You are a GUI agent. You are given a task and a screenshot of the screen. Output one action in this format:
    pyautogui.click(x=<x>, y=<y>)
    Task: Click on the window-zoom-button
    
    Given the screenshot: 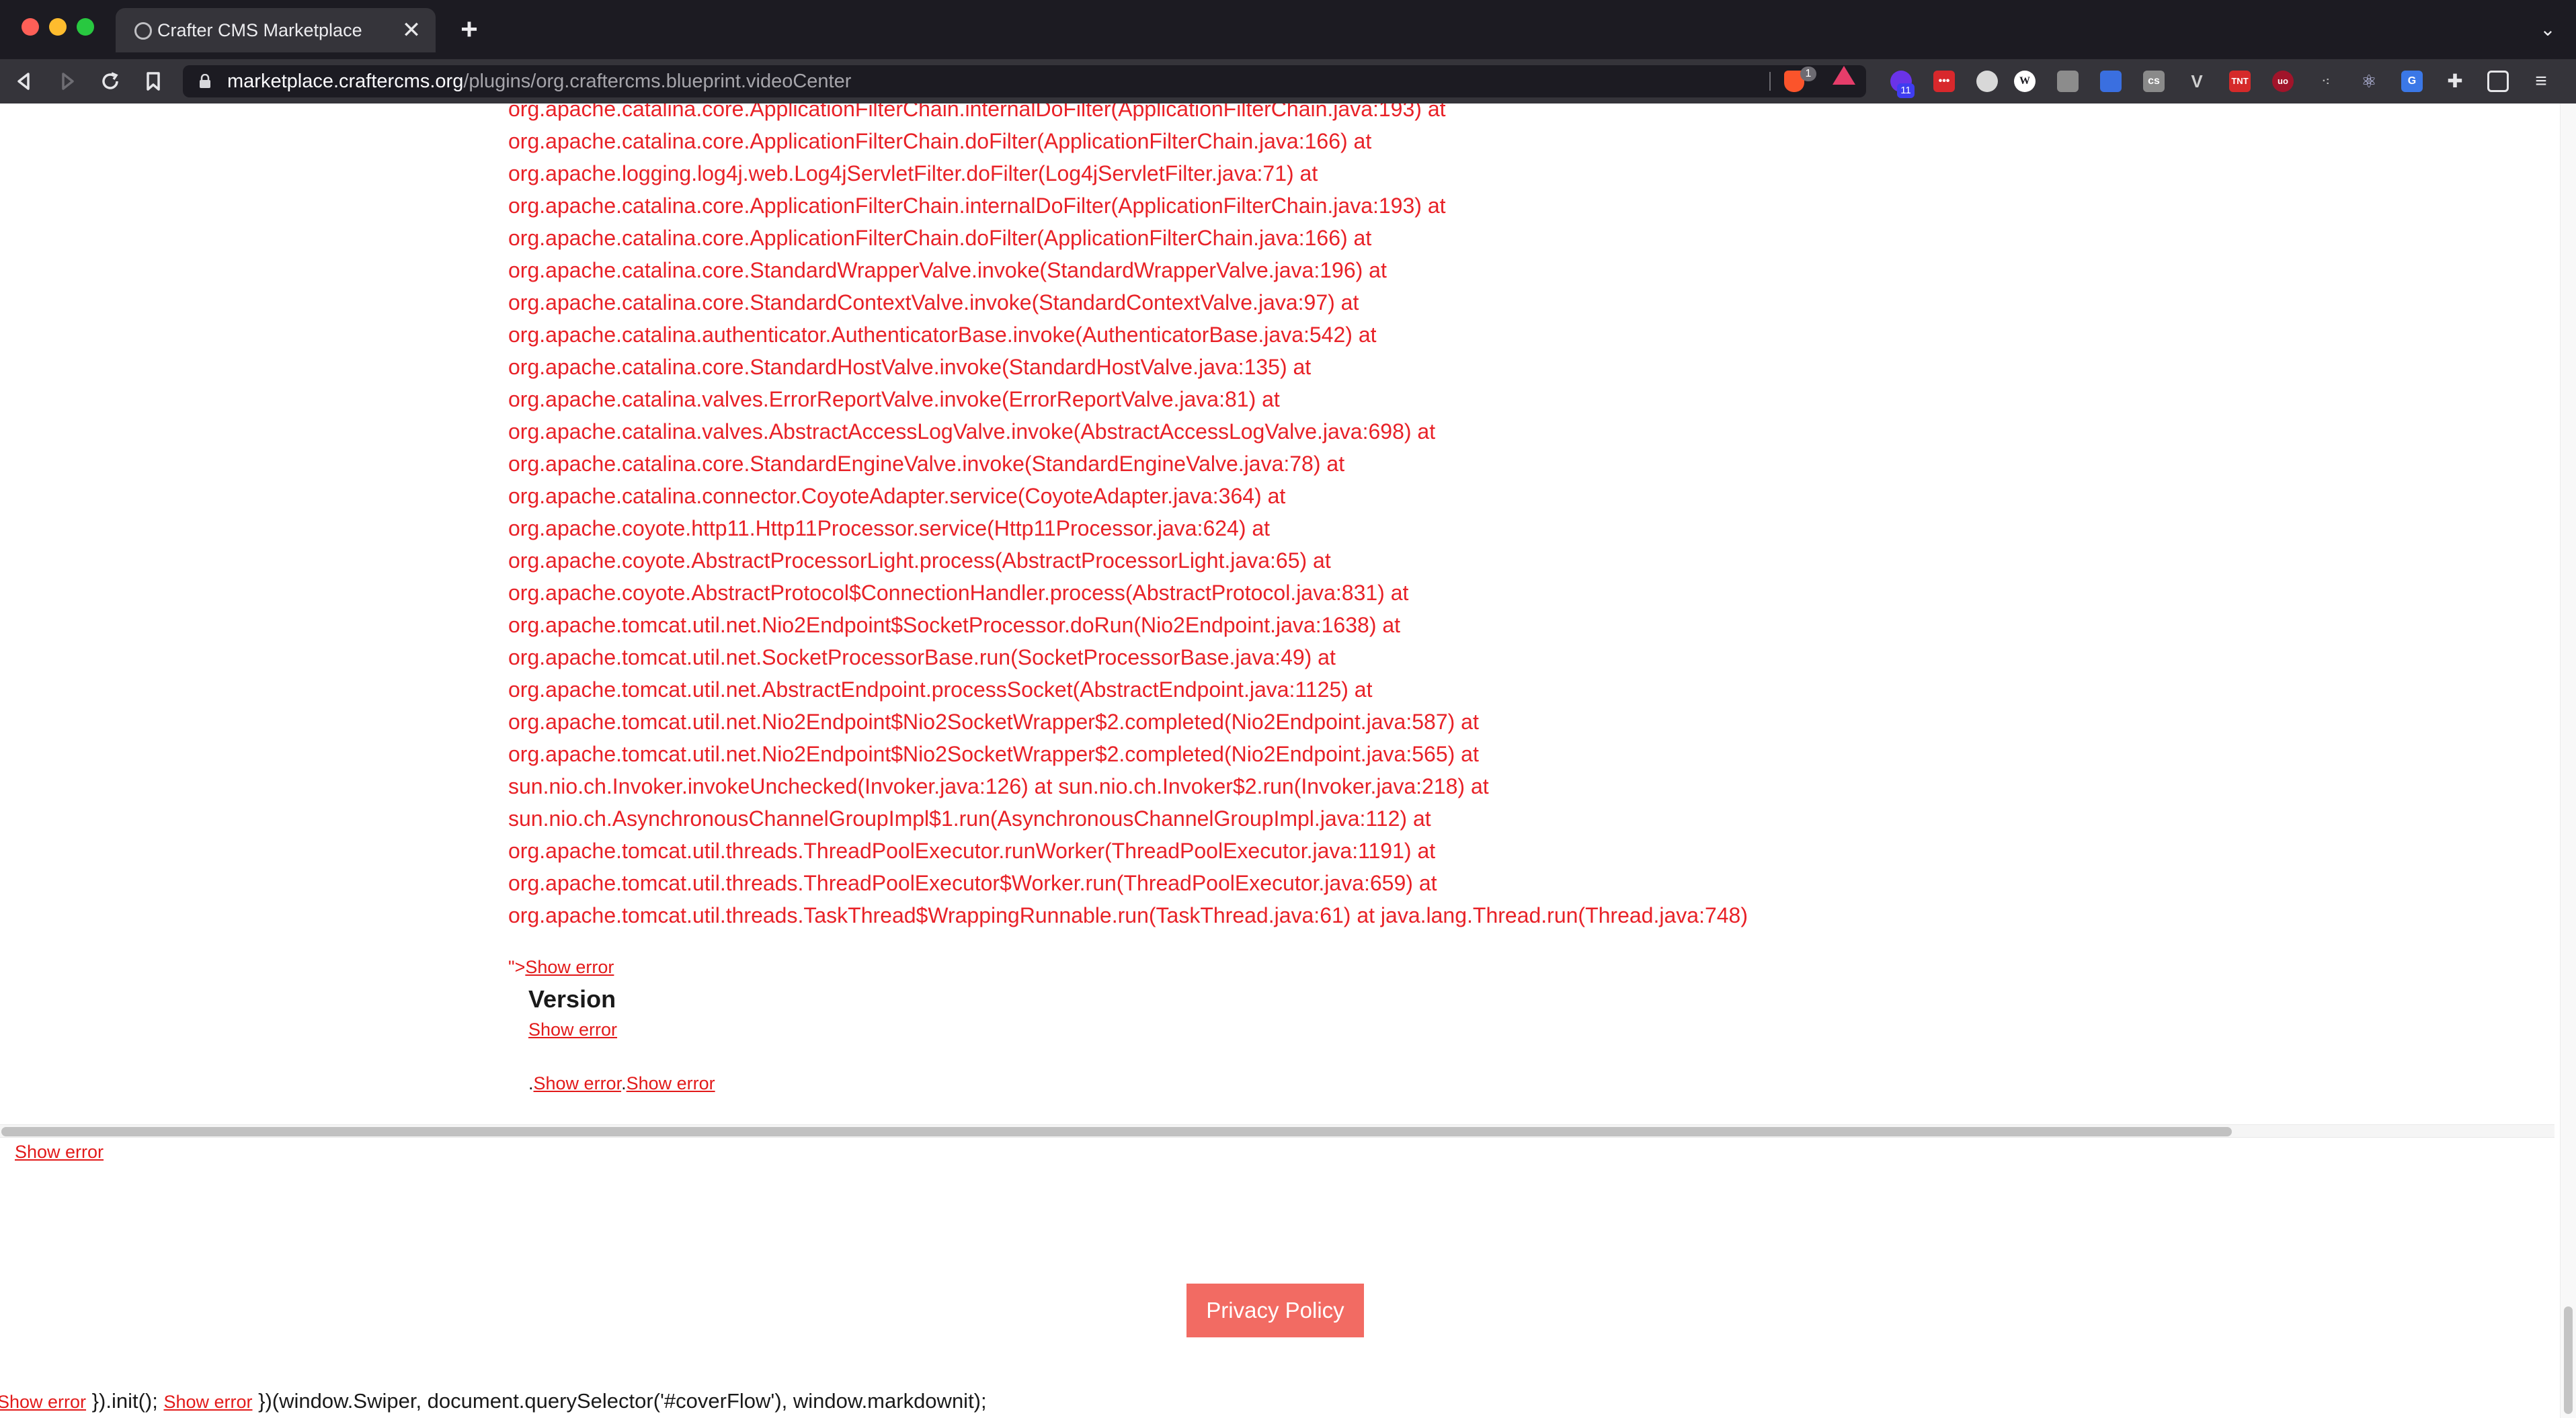 What is the action you would take?
    pyautogui.click(x=85, y=27)
    